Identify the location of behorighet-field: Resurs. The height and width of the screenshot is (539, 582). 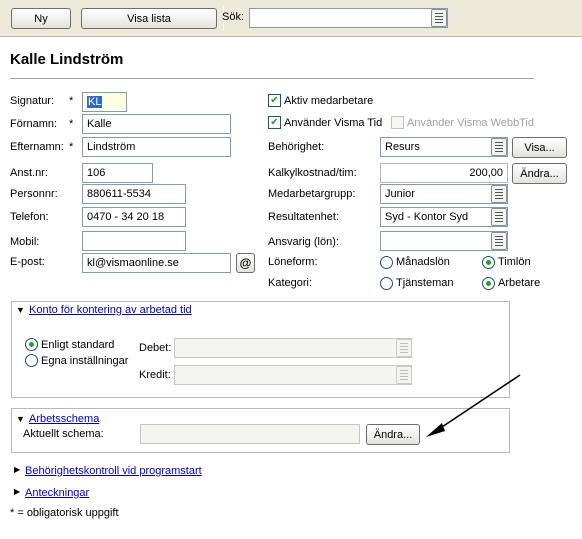
(444, 147).